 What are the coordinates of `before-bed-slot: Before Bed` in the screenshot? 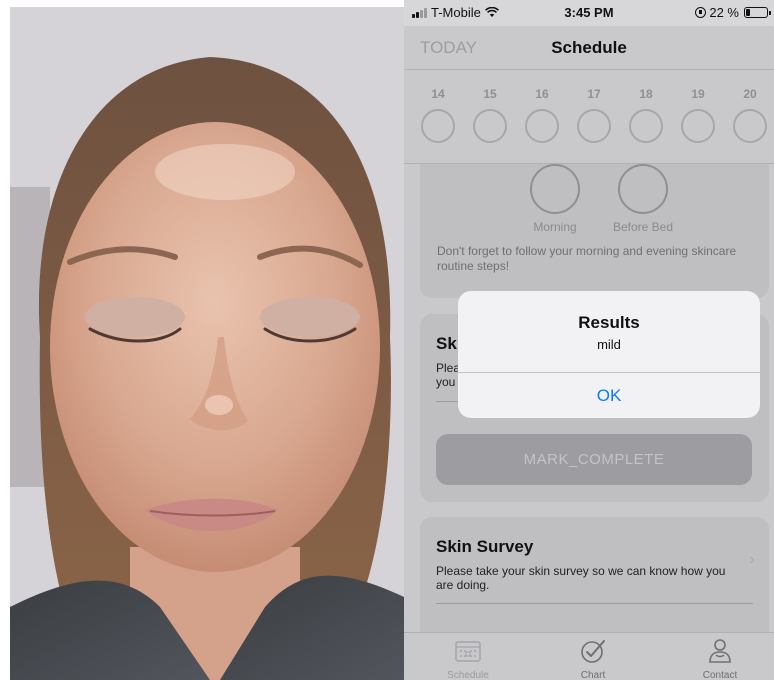 It's located at (643, 199).